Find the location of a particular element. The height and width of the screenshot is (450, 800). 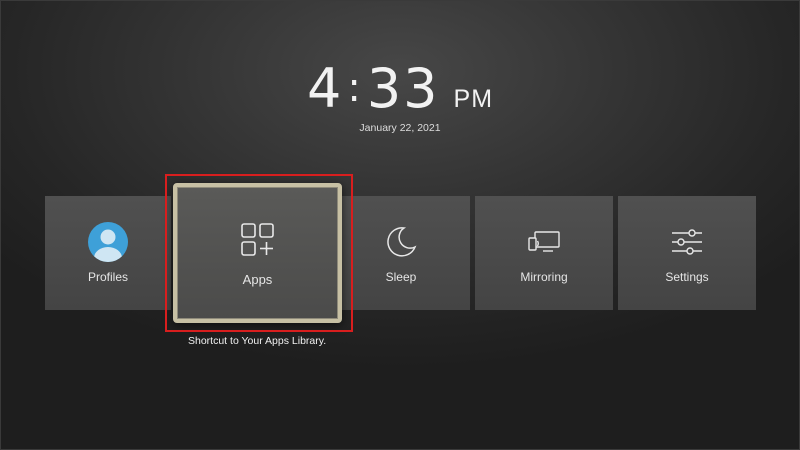

tile-settings-label: Settings is located at coordinates (687, 277).